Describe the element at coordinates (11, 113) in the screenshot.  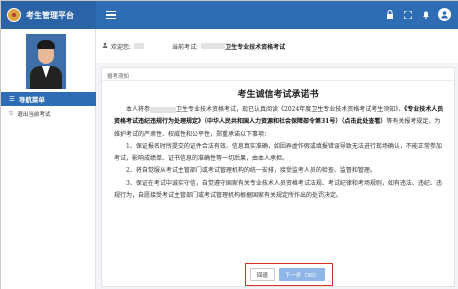
I see `logout-icon: ⎋` at that location.